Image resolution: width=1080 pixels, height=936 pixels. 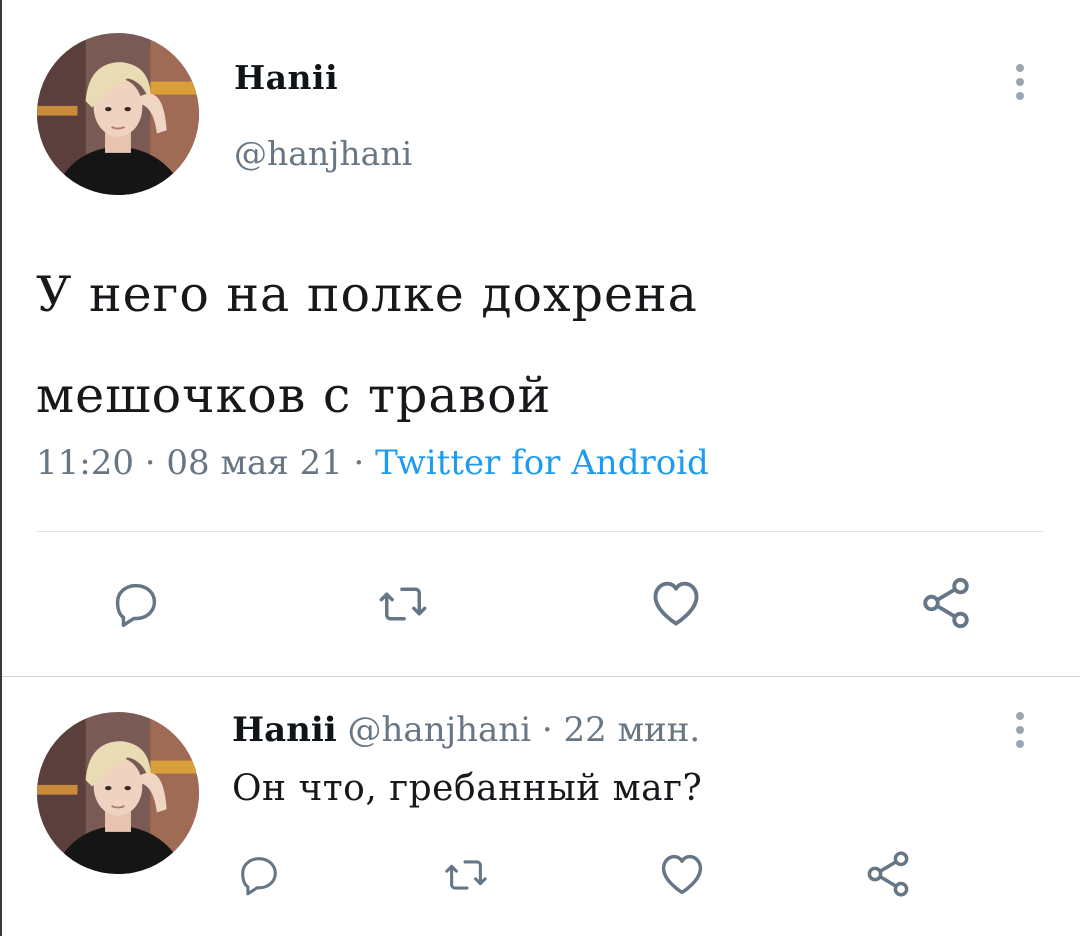 I want to click on tweet-time: 11:20, so click(x=85, y=463).